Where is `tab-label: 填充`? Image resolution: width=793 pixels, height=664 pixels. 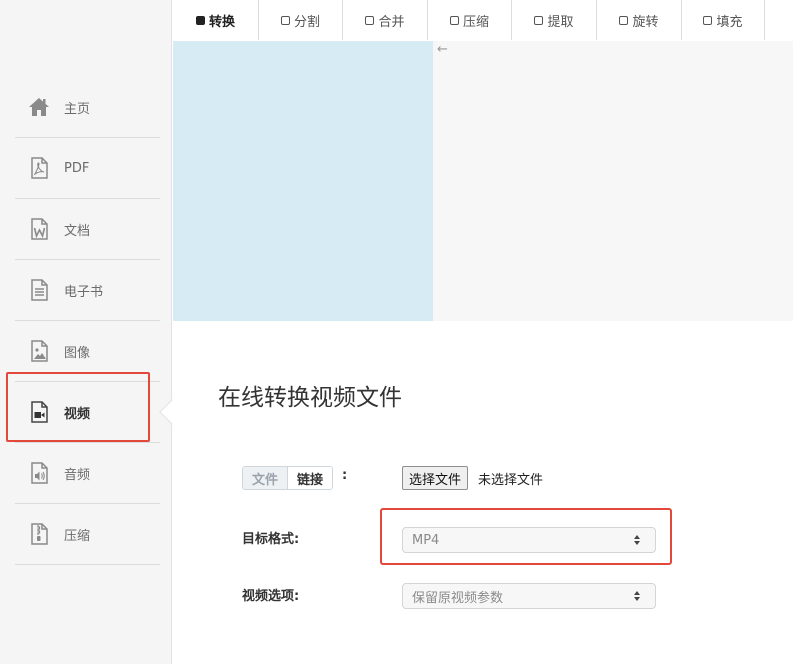
tab-label: 填充 is located at coordinates (729, 22).